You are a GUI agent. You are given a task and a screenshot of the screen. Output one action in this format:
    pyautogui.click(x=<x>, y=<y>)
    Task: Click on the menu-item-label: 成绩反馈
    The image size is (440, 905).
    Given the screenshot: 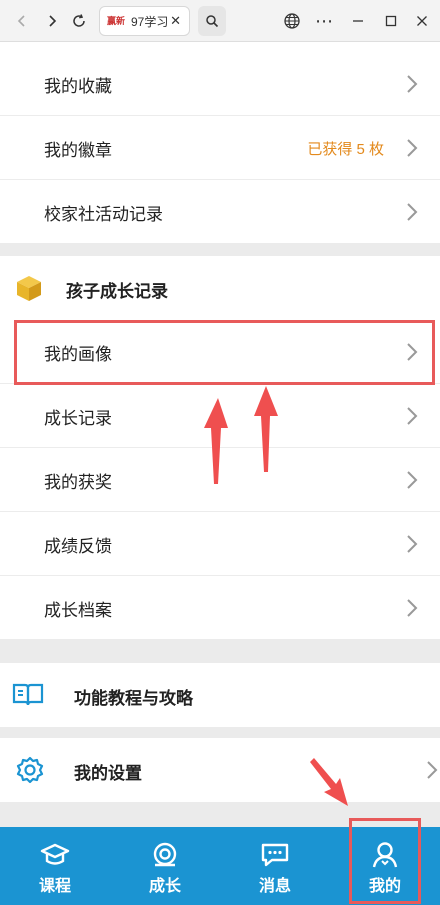 What is the action you would take?
    pyautogui.click(x=78, y=546)
    